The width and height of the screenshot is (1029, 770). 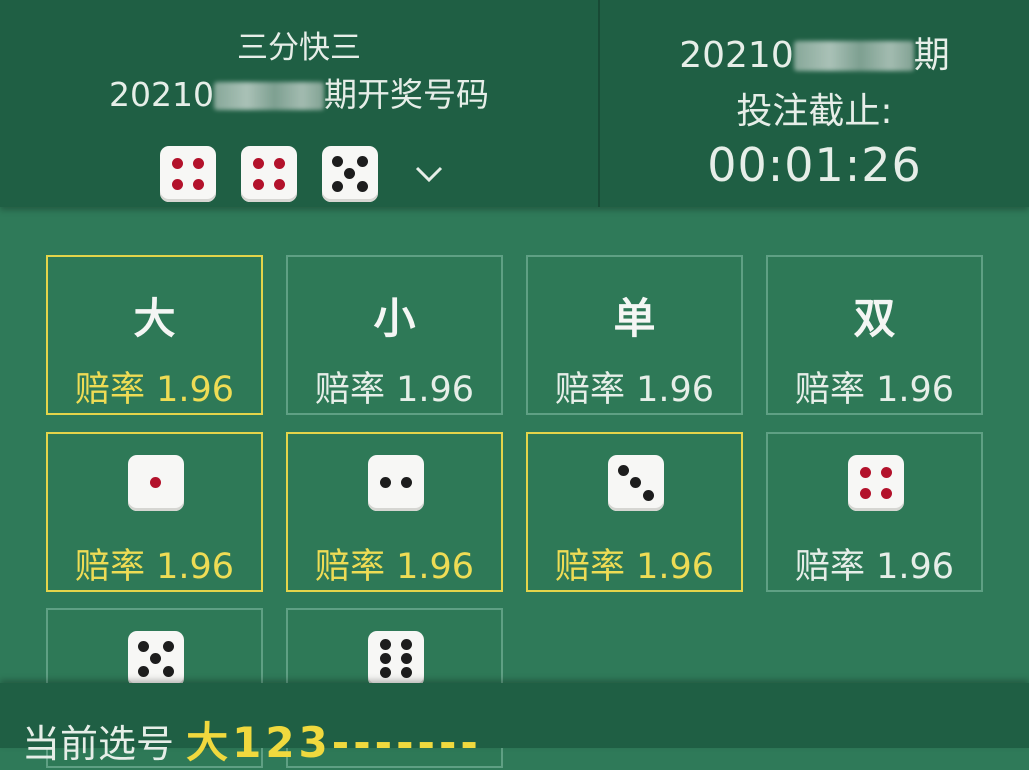 I want to click on bet-option-label: 单, so click(x=634, y=318).